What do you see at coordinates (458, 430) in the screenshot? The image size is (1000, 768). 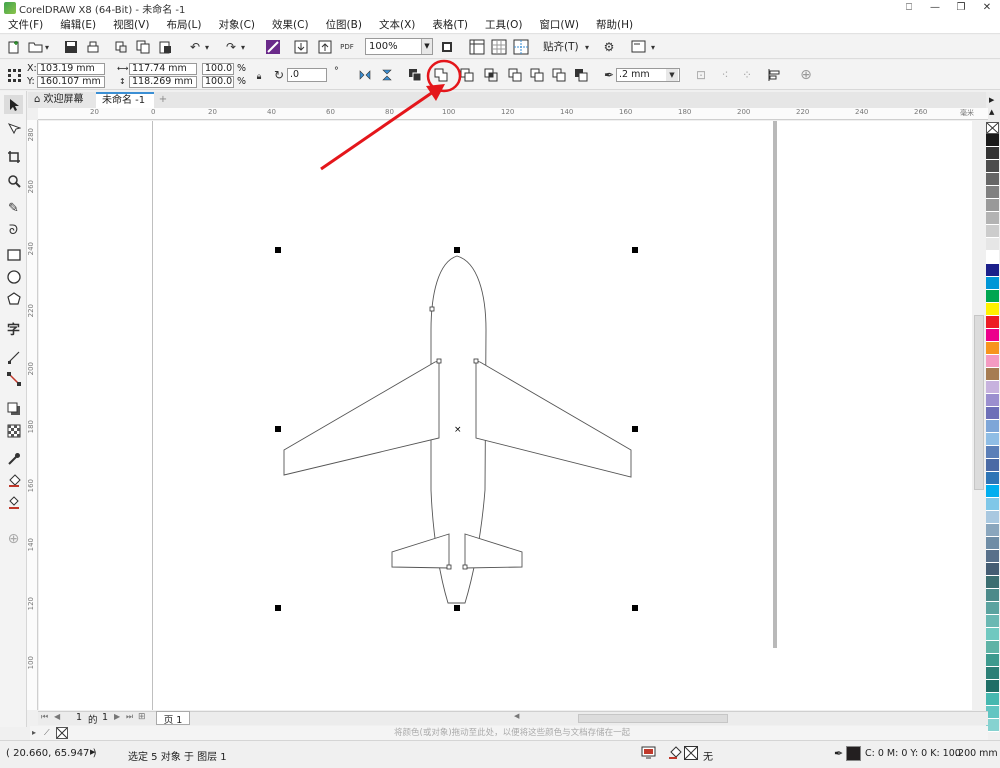 I see `center-mark: ×` at bounding box center [458, 430].